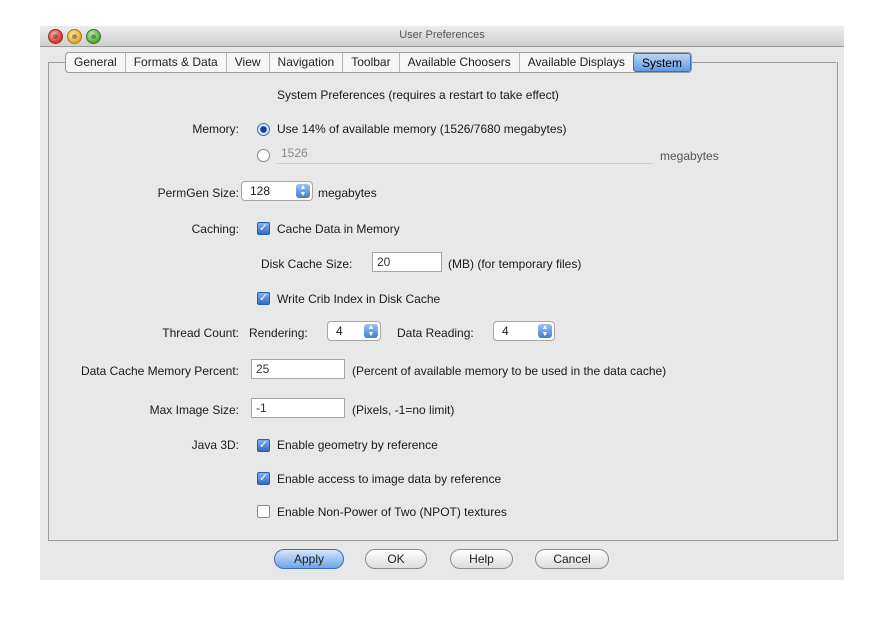  What do you see at coordinates (458, 62) in the screenshot?
I see `tab-available-choosers: Available Choosers` at bounding box center [458, 62].